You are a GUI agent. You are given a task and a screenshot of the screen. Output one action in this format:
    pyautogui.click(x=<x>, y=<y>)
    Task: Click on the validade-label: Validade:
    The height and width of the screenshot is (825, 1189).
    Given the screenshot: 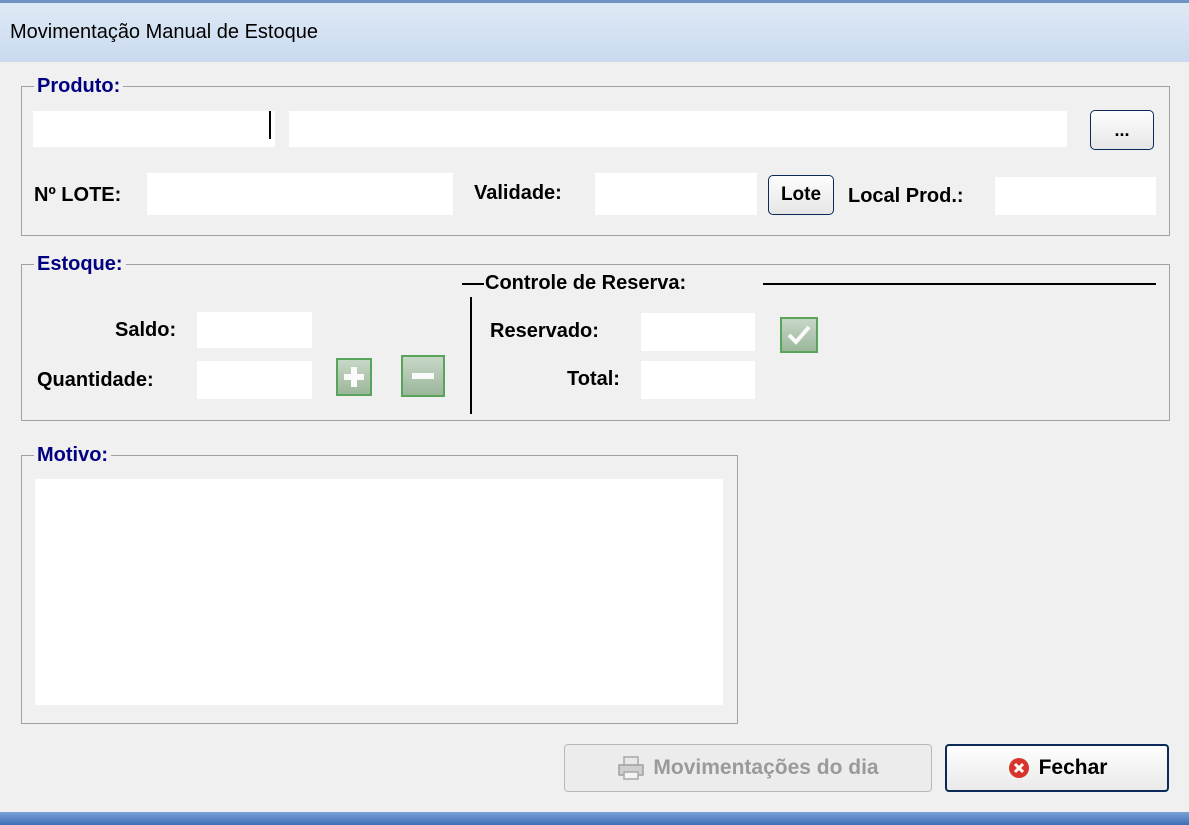 What is the action you would take?
    pyautogui.click(x=518, y=193)
    